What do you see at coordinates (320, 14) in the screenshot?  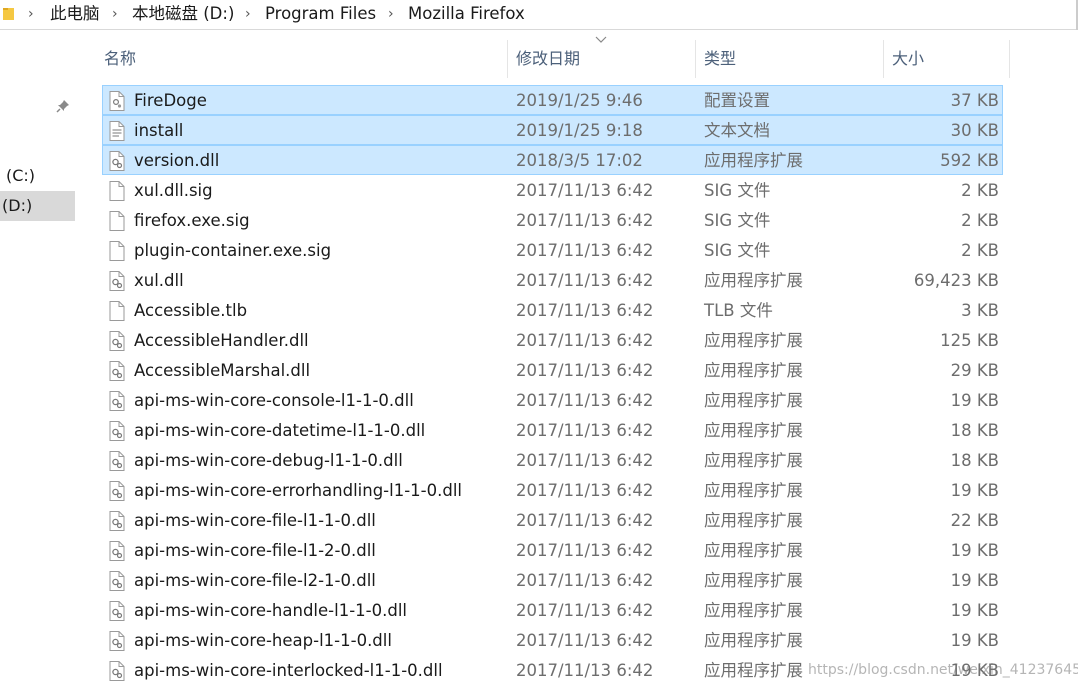 I see `breadcrumb-program-files: Program Files` at bounding box center [320, 14].